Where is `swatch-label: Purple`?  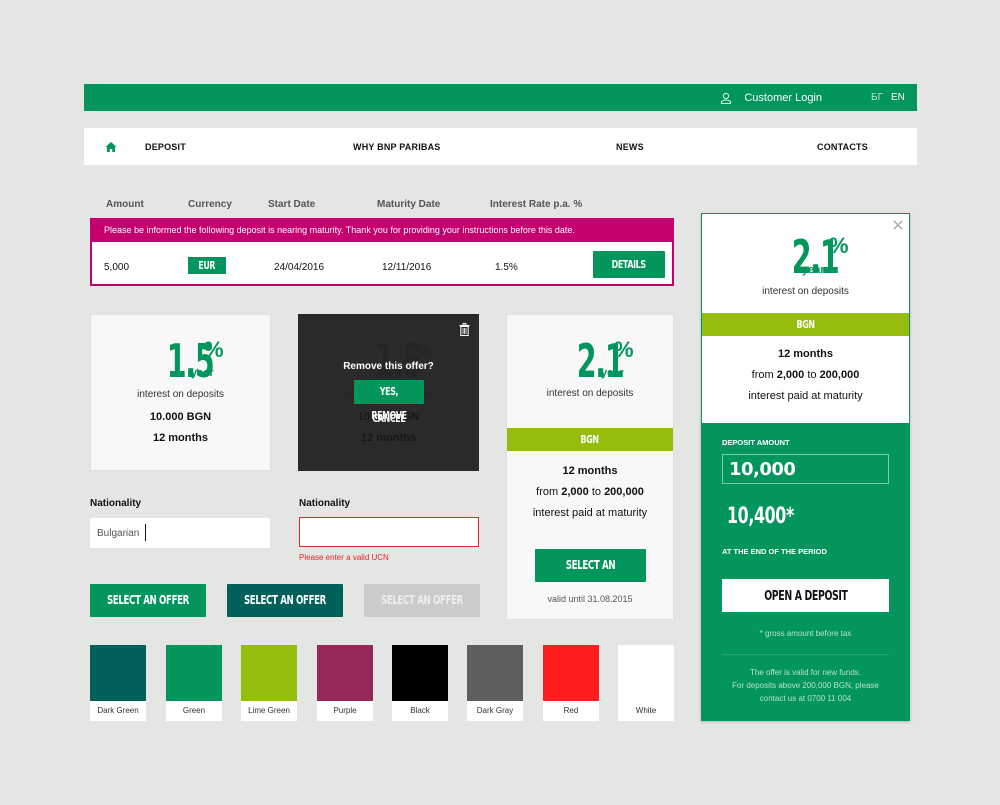 swatch-label: Purple is located at coordinates (345, 711).